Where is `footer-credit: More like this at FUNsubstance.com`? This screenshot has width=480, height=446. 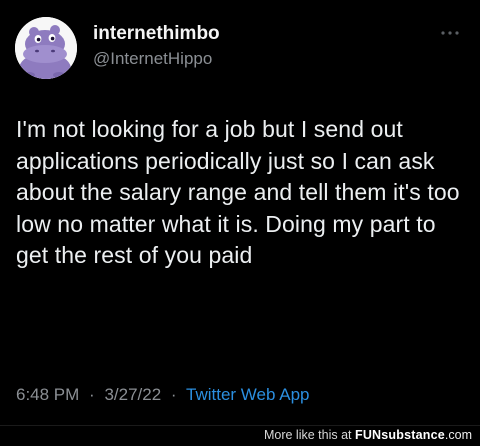
footer-credit: More like this at FUNsubstance.com is located at coordinates (368, 435).